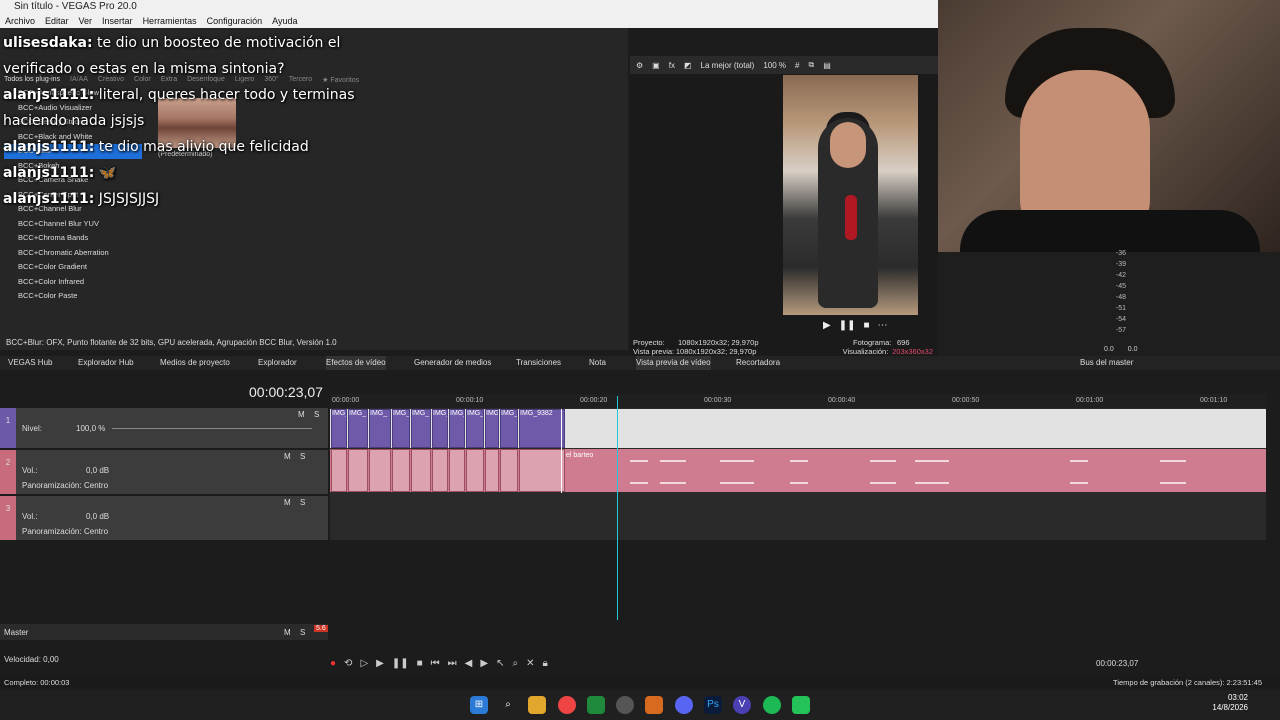  I want to click on dock-tab: Transiciones, so click(538, 363).